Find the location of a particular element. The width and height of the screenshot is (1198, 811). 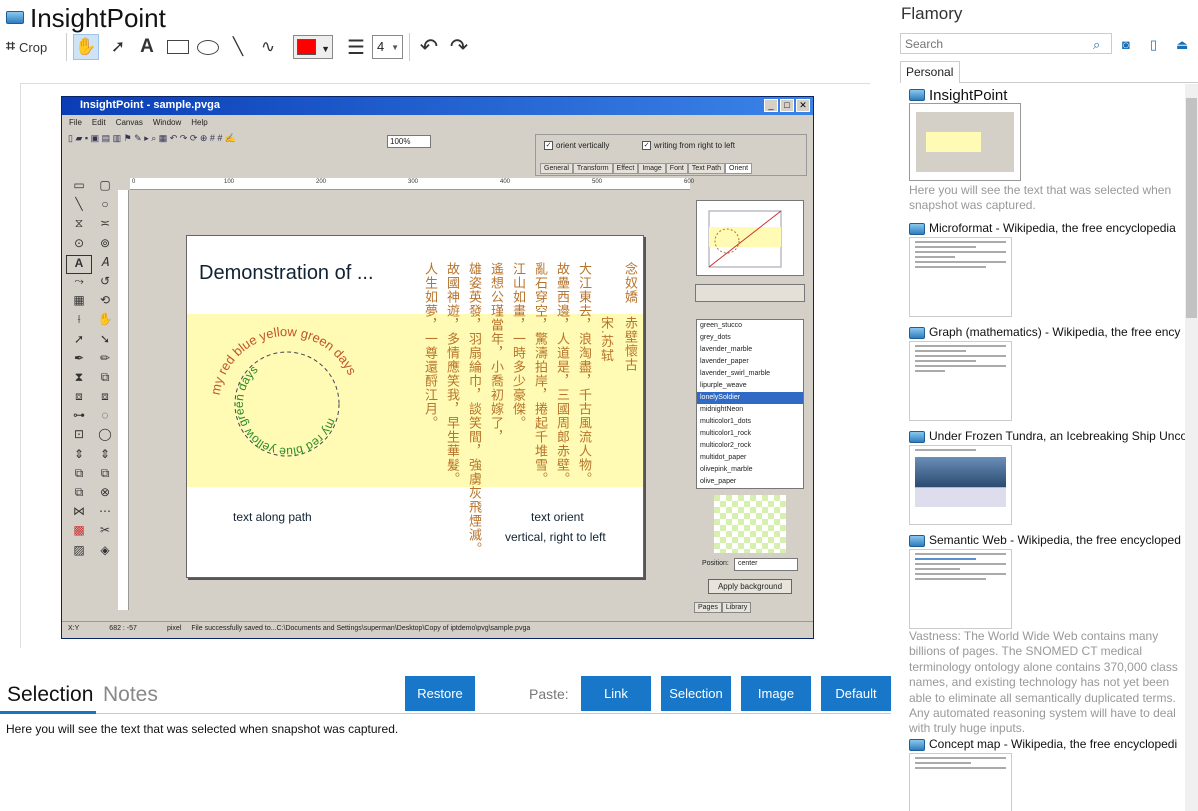

ruler-tick-label: 600 is located at coordinates (689, 182).